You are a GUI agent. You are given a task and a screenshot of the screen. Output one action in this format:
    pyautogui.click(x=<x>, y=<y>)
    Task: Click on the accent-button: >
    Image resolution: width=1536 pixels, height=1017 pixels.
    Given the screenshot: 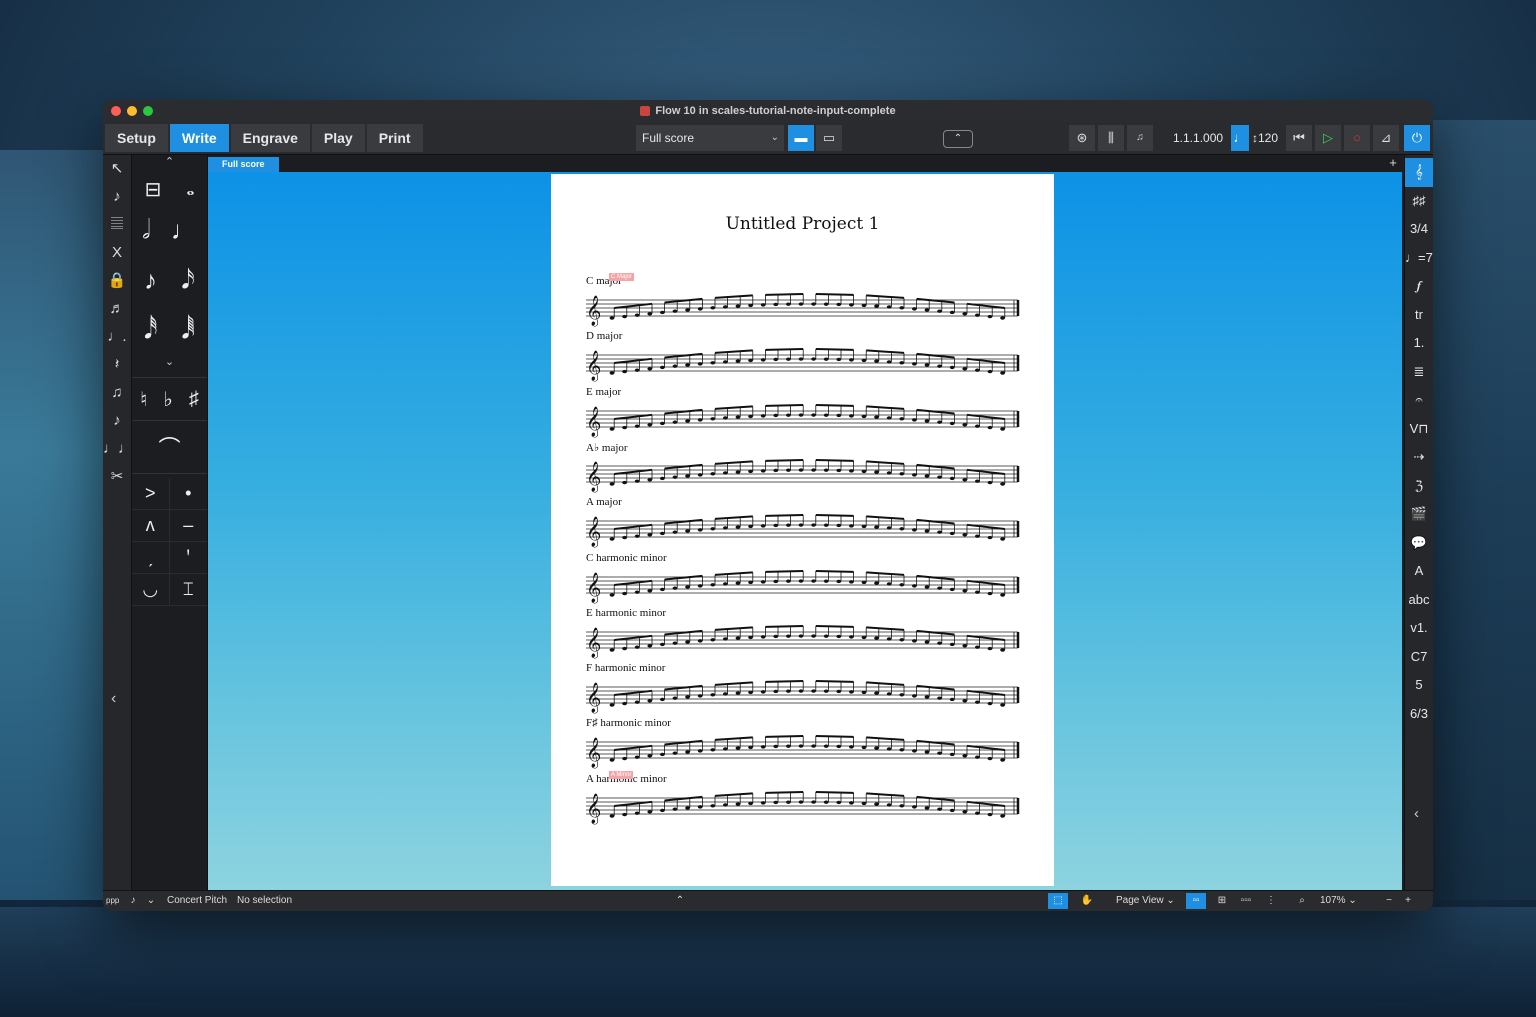 What is the action you would take?
    pyautogui.click(x=151, y=494)
    